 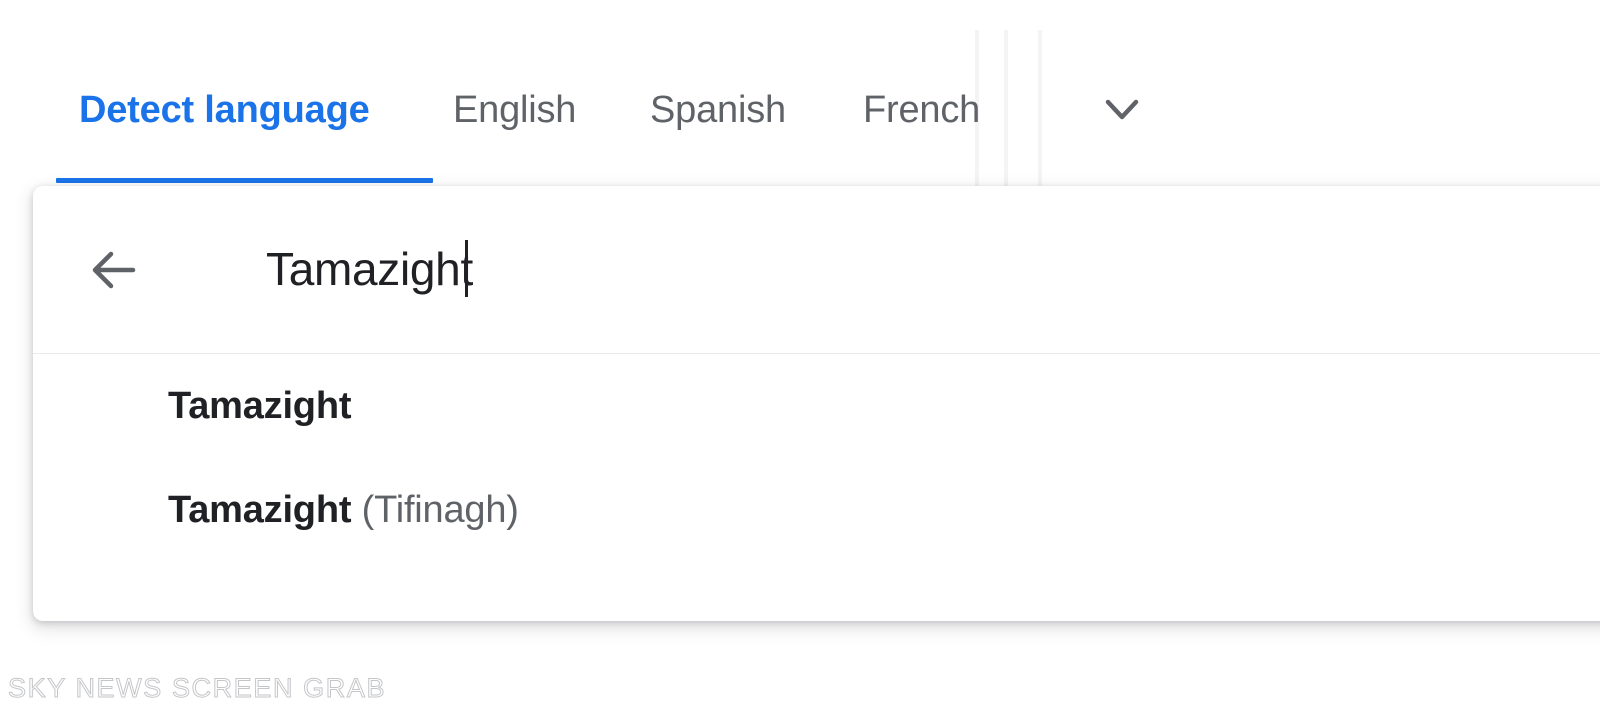 I want to click on text-cursor, so click(x=466, y=268).